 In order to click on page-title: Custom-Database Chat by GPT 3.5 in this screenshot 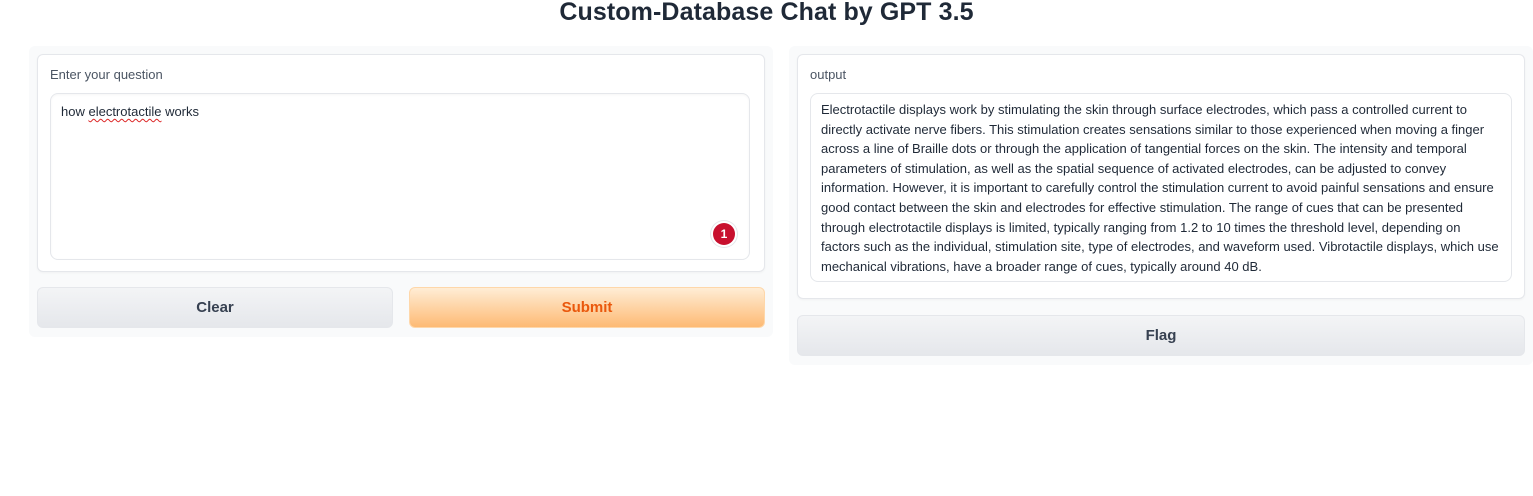, I will do `click(766, 13)`.